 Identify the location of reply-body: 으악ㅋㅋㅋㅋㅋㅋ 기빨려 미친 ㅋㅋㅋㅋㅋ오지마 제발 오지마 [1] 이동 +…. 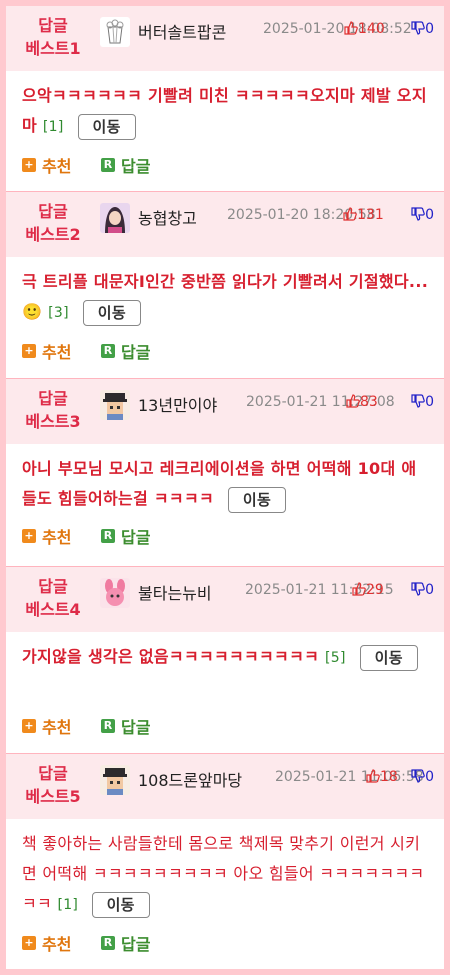
(225, 131).